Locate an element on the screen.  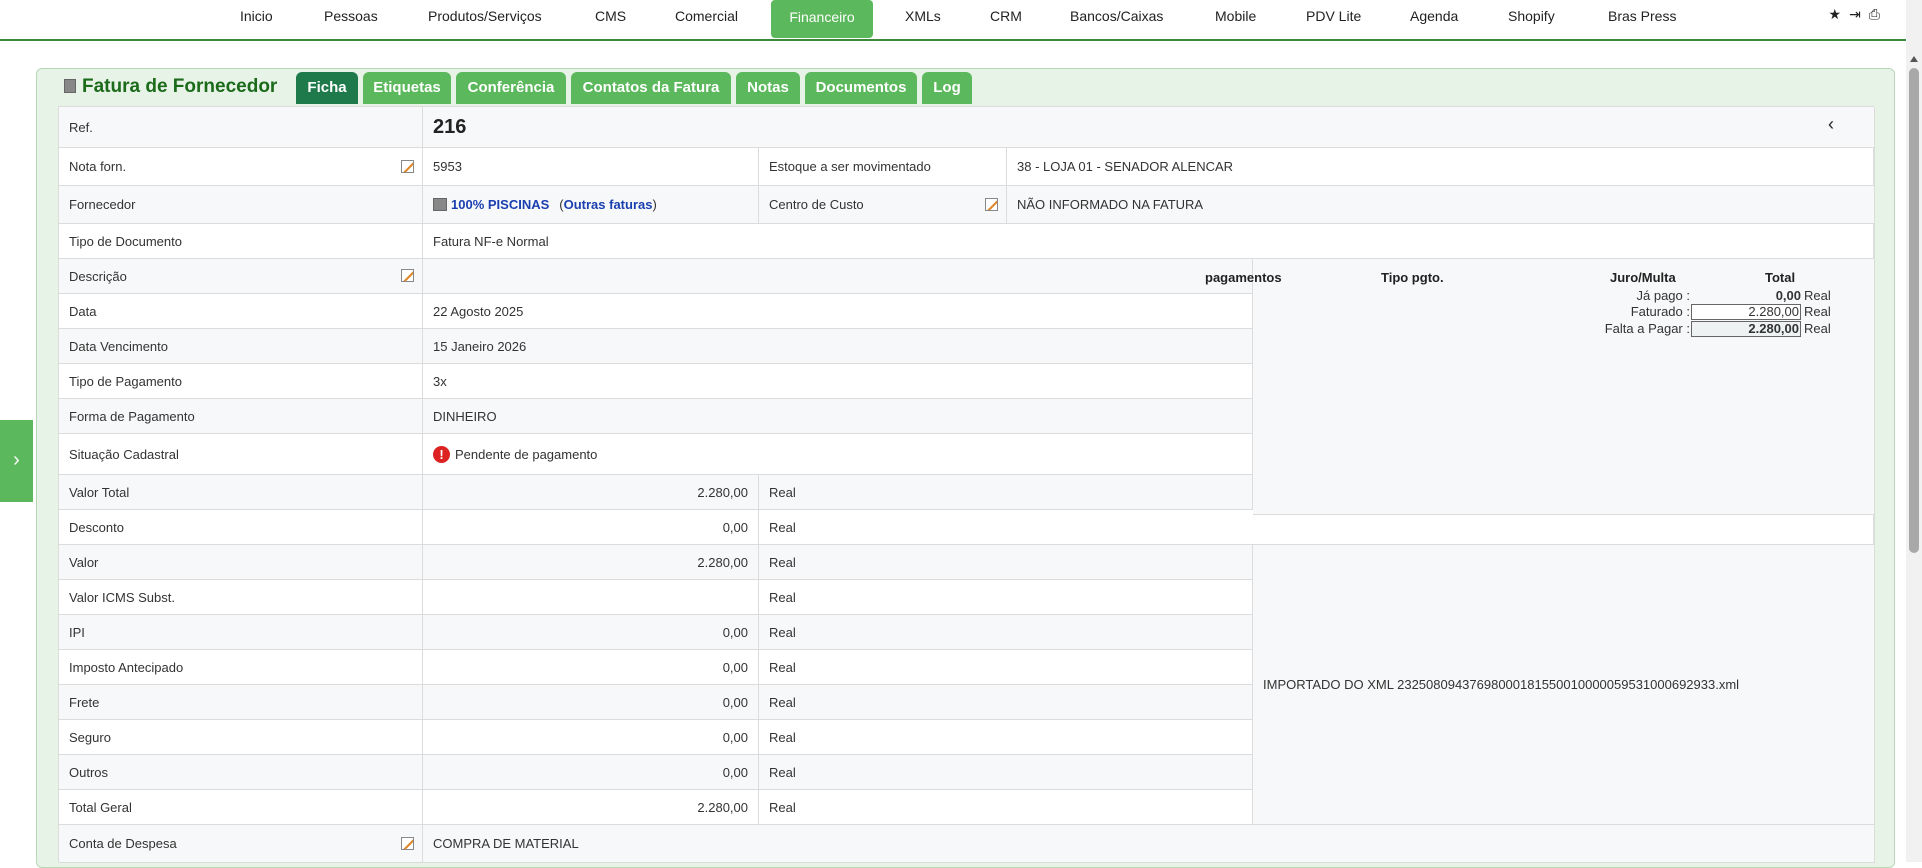
nav-pessoas: Pessoas is located at coordinates (351, 17).